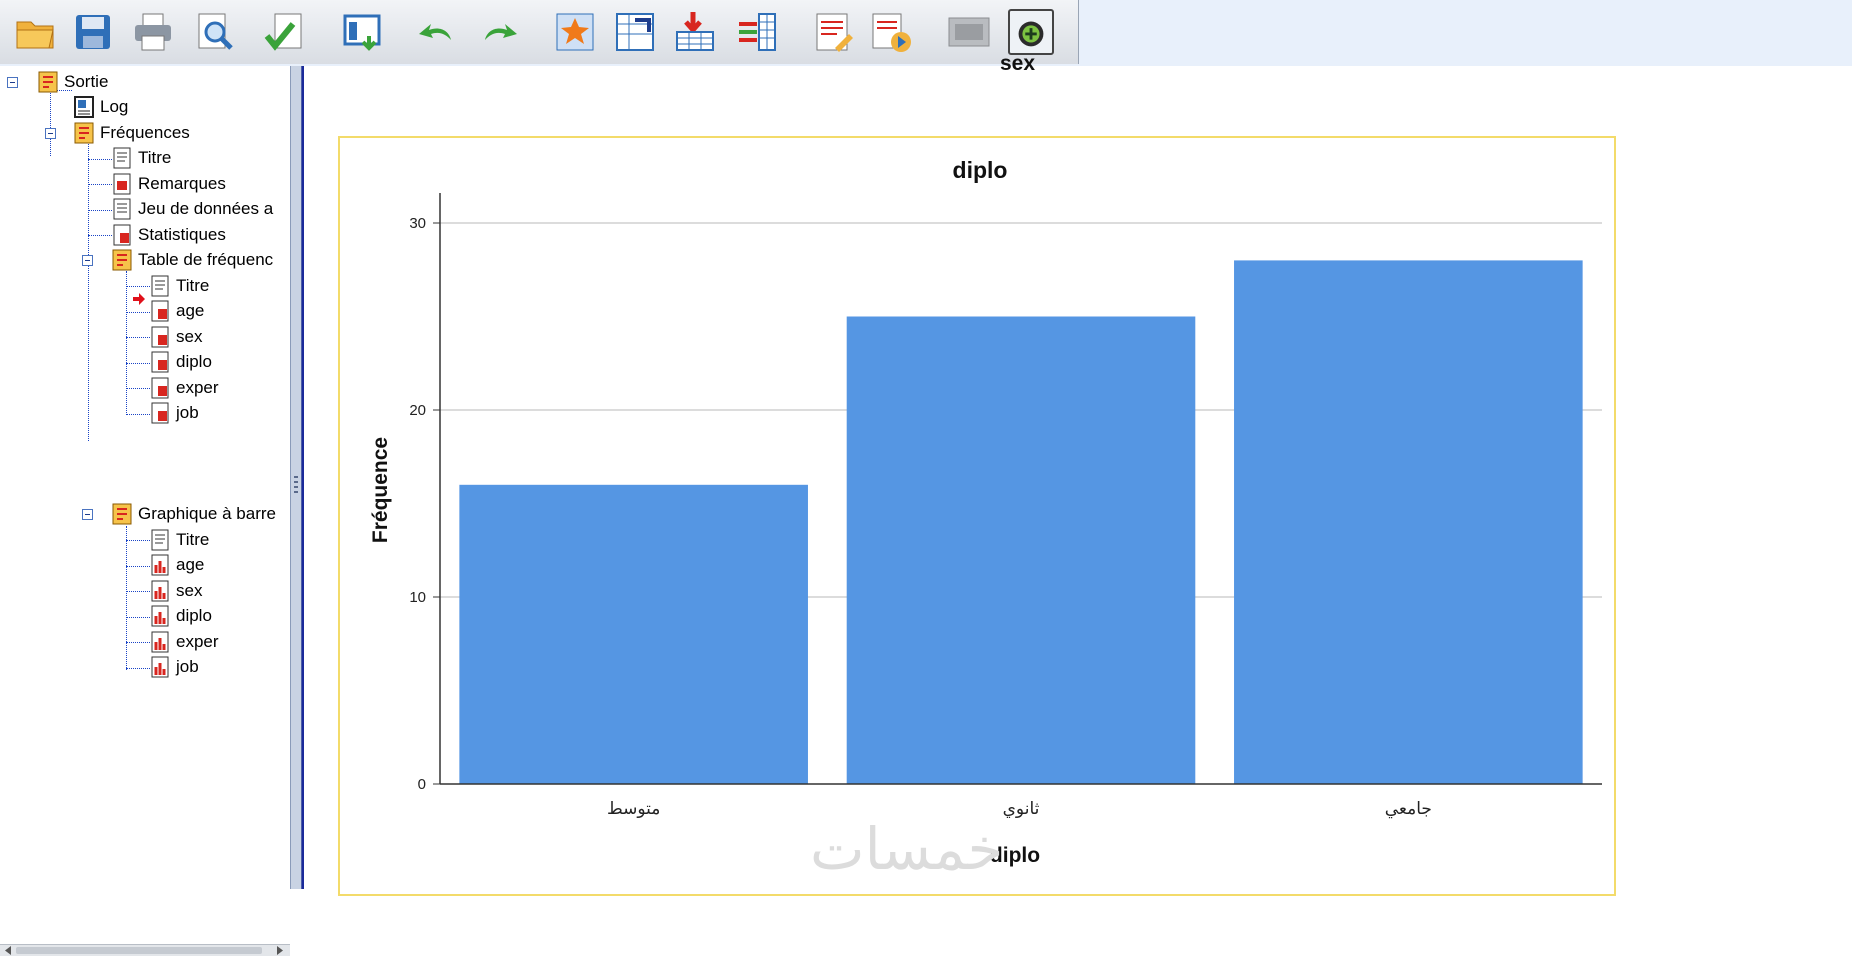 The image size is (1852, 956). What do you see at coordinates (695, 32) in the screenshot?
I see `insert-cases-icon` at bounding box center [695, 32].